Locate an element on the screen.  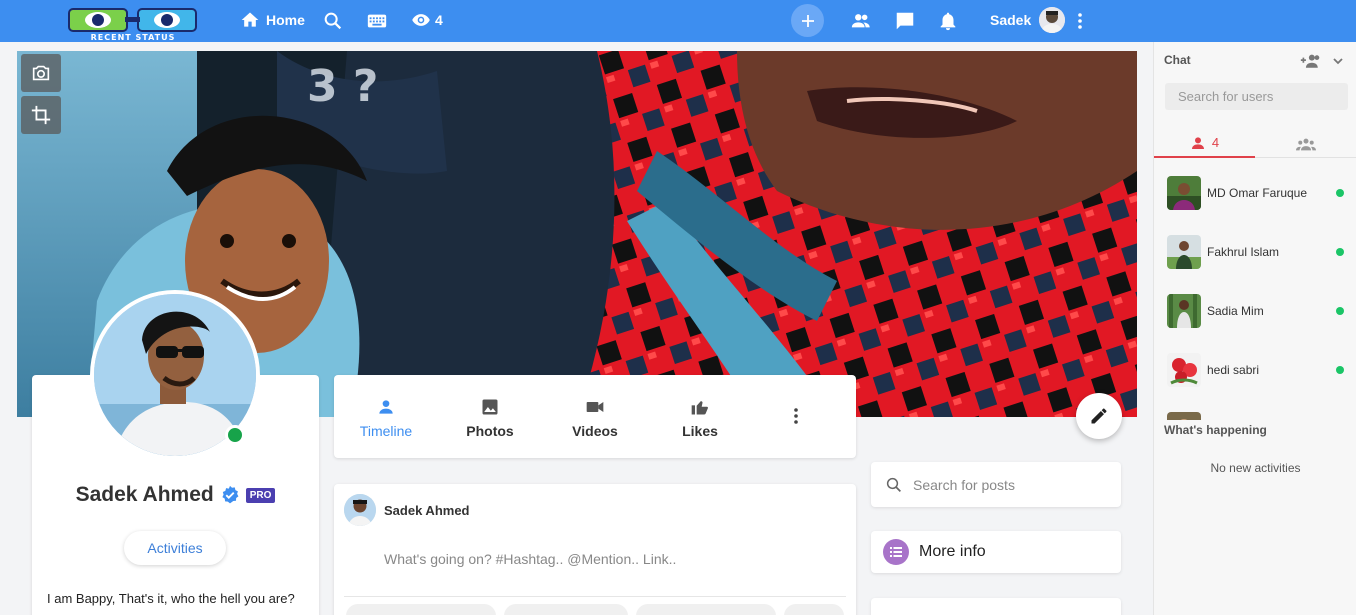
user-menu: Sadek is located at coordinates (1028, 20).